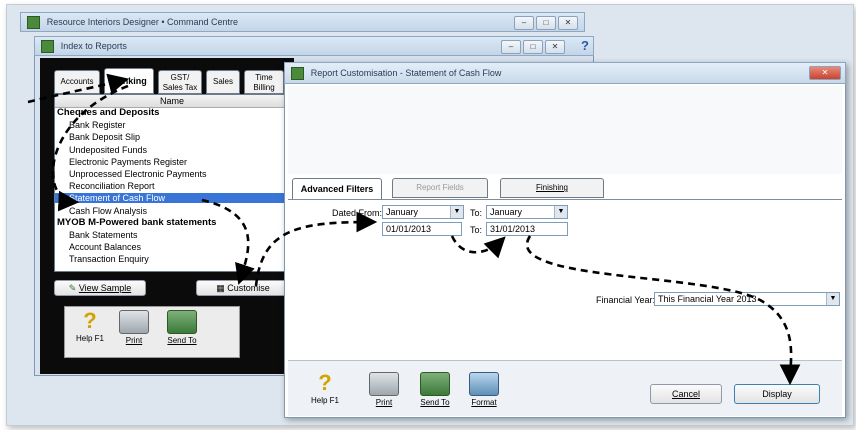 Image resolution: width=856 pixels, height=430 pixels. What do you see at coordinates (357, 213) in the screenshot?
I see `dated-from-label: Dated From:` at bounding box center [357, 213].